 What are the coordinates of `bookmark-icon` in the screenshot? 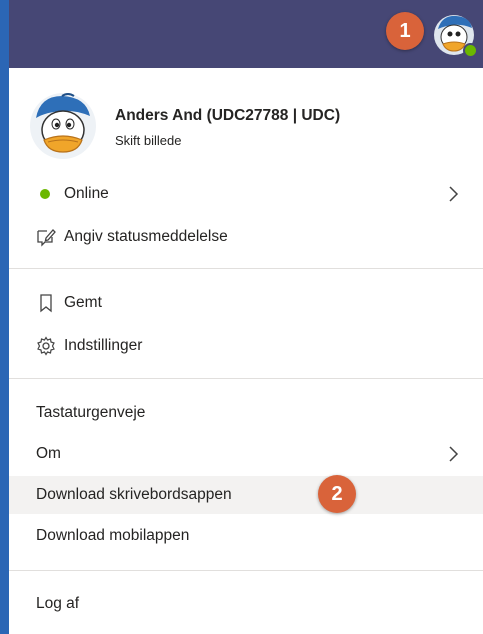 It's located at (46, 303).